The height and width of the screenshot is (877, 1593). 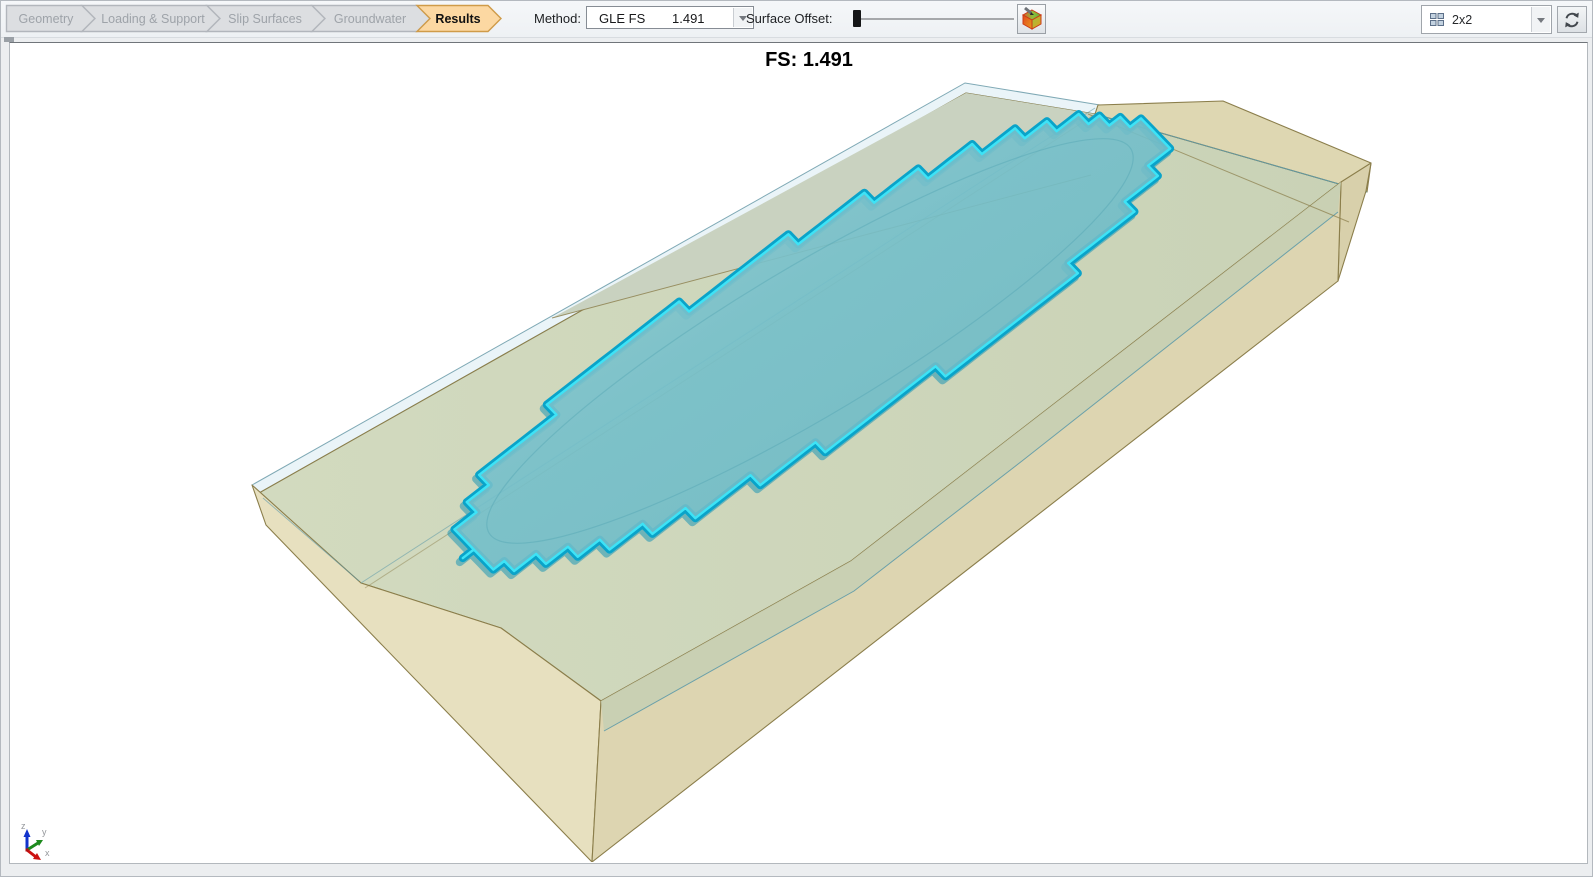 I want to click on view-layout-value: 2x2, so click(x=1462, y=20).